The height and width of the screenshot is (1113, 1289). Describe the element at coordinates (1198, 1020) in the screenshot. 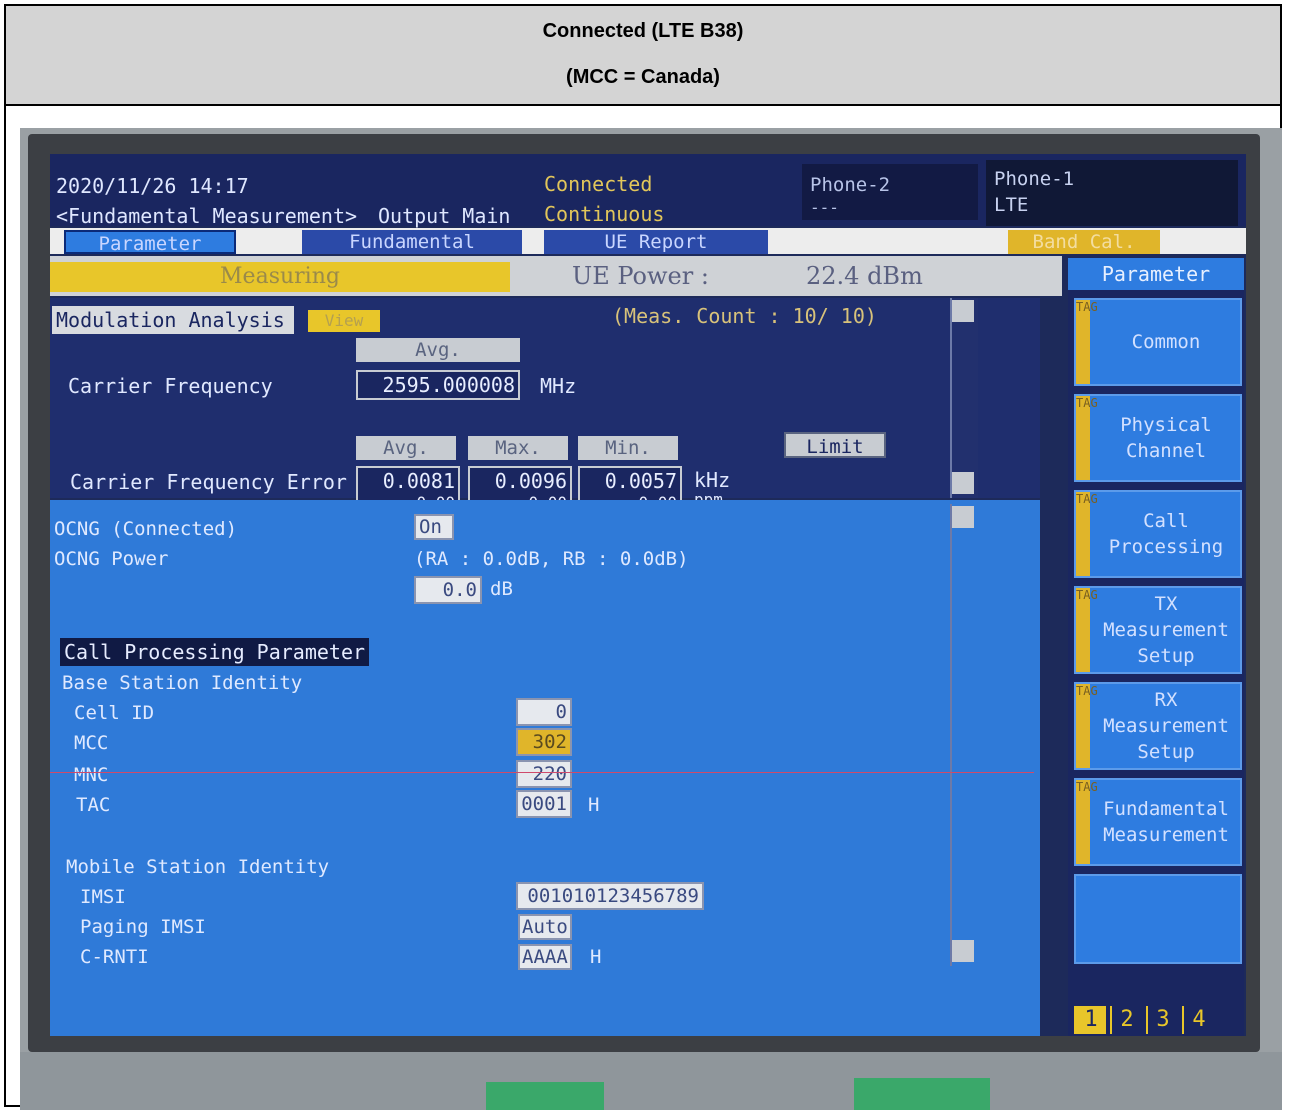

I see `page-4: 4` at that location.